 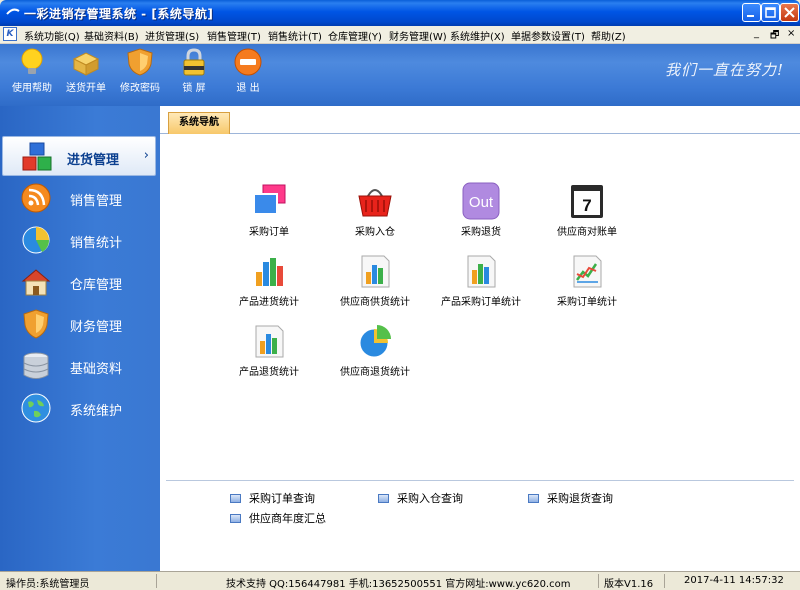 I want to click on calendar-icon-text: 7, so click(x=586, y=205).